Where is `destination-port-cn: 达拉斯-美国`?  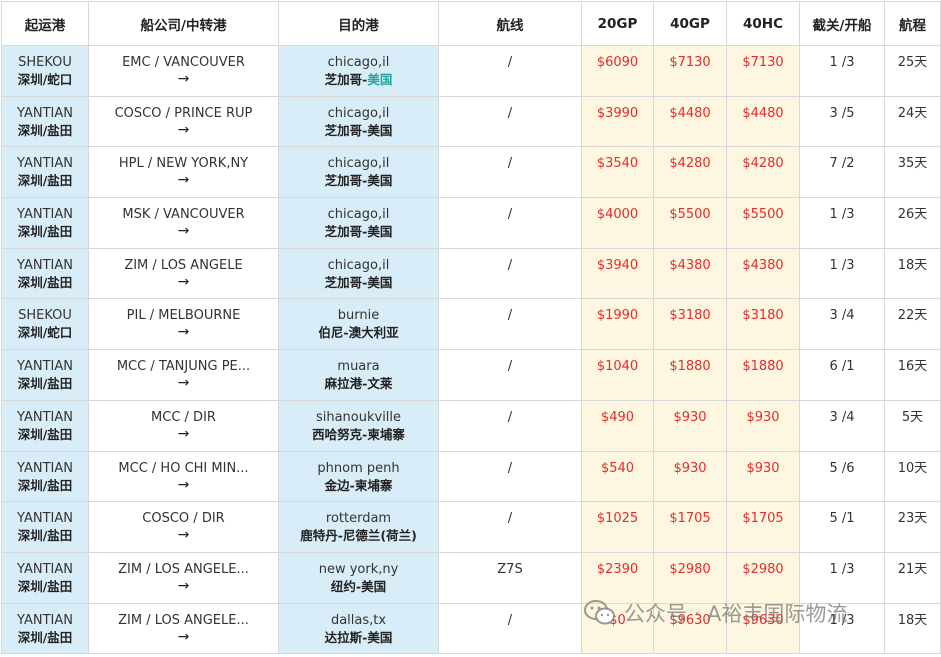 destination-port-cn: 达拉斯-美国 is located at coordinates (358, 637).